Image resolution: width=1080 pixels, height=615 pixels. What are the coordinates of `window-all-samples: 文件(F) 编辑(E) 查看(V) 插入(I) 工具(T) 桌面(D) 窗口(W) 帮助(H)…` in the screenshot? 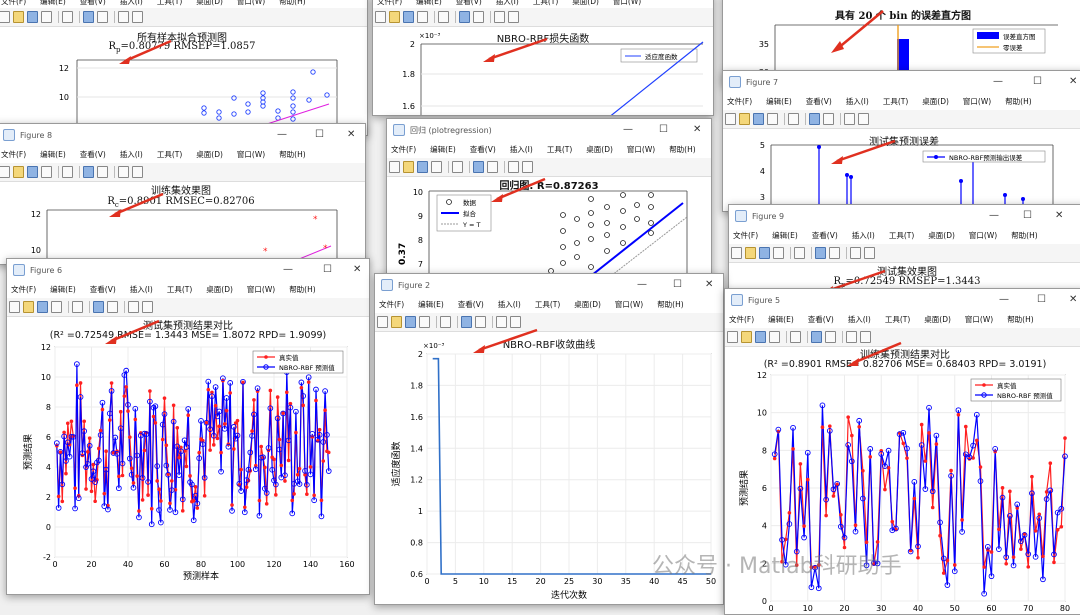 It's located at (184, 68).